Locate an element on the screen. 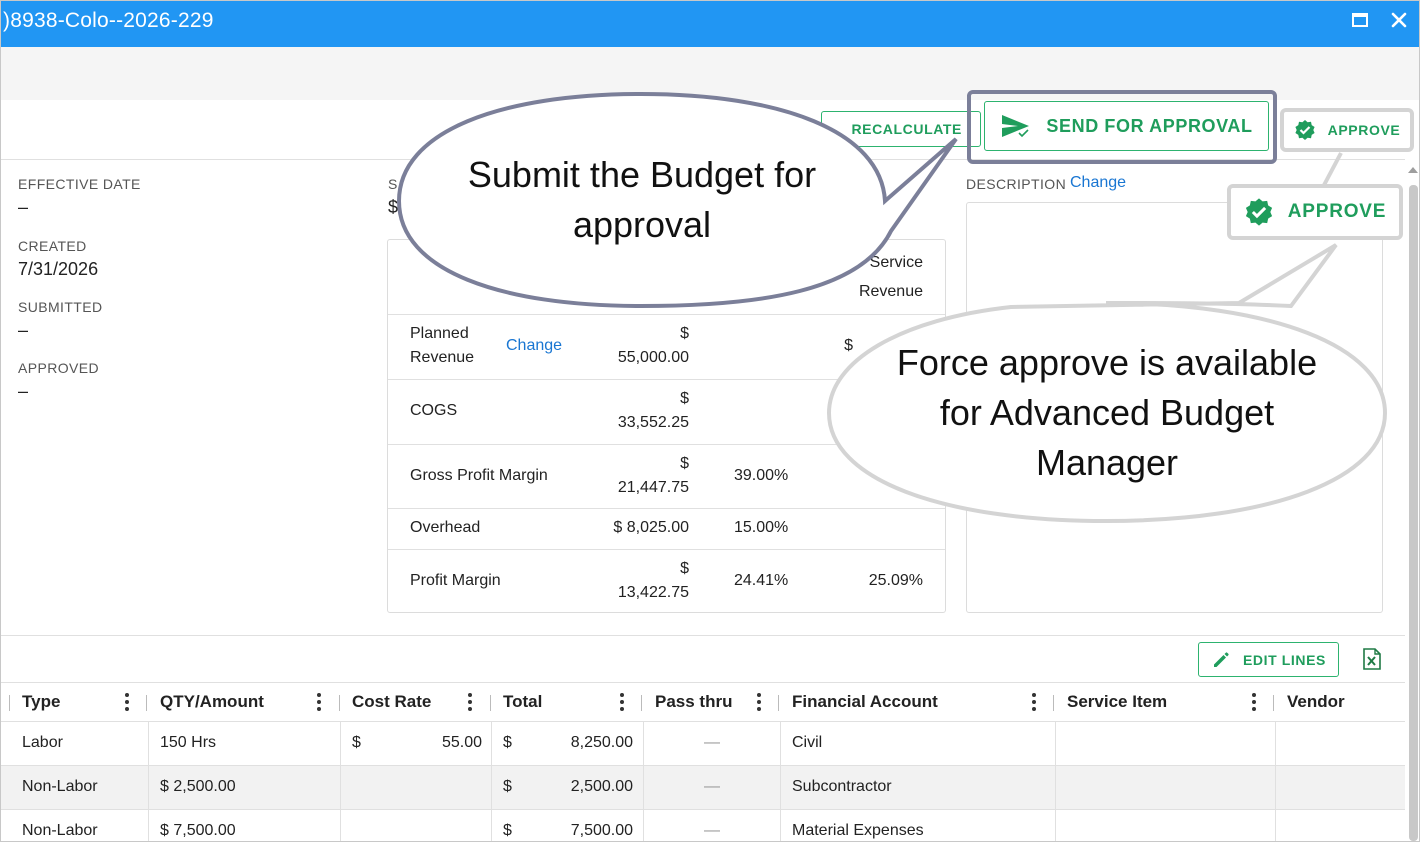  send-for-approval-button: SEND FOR APPROVAL is located at coordinates (1126, 126).